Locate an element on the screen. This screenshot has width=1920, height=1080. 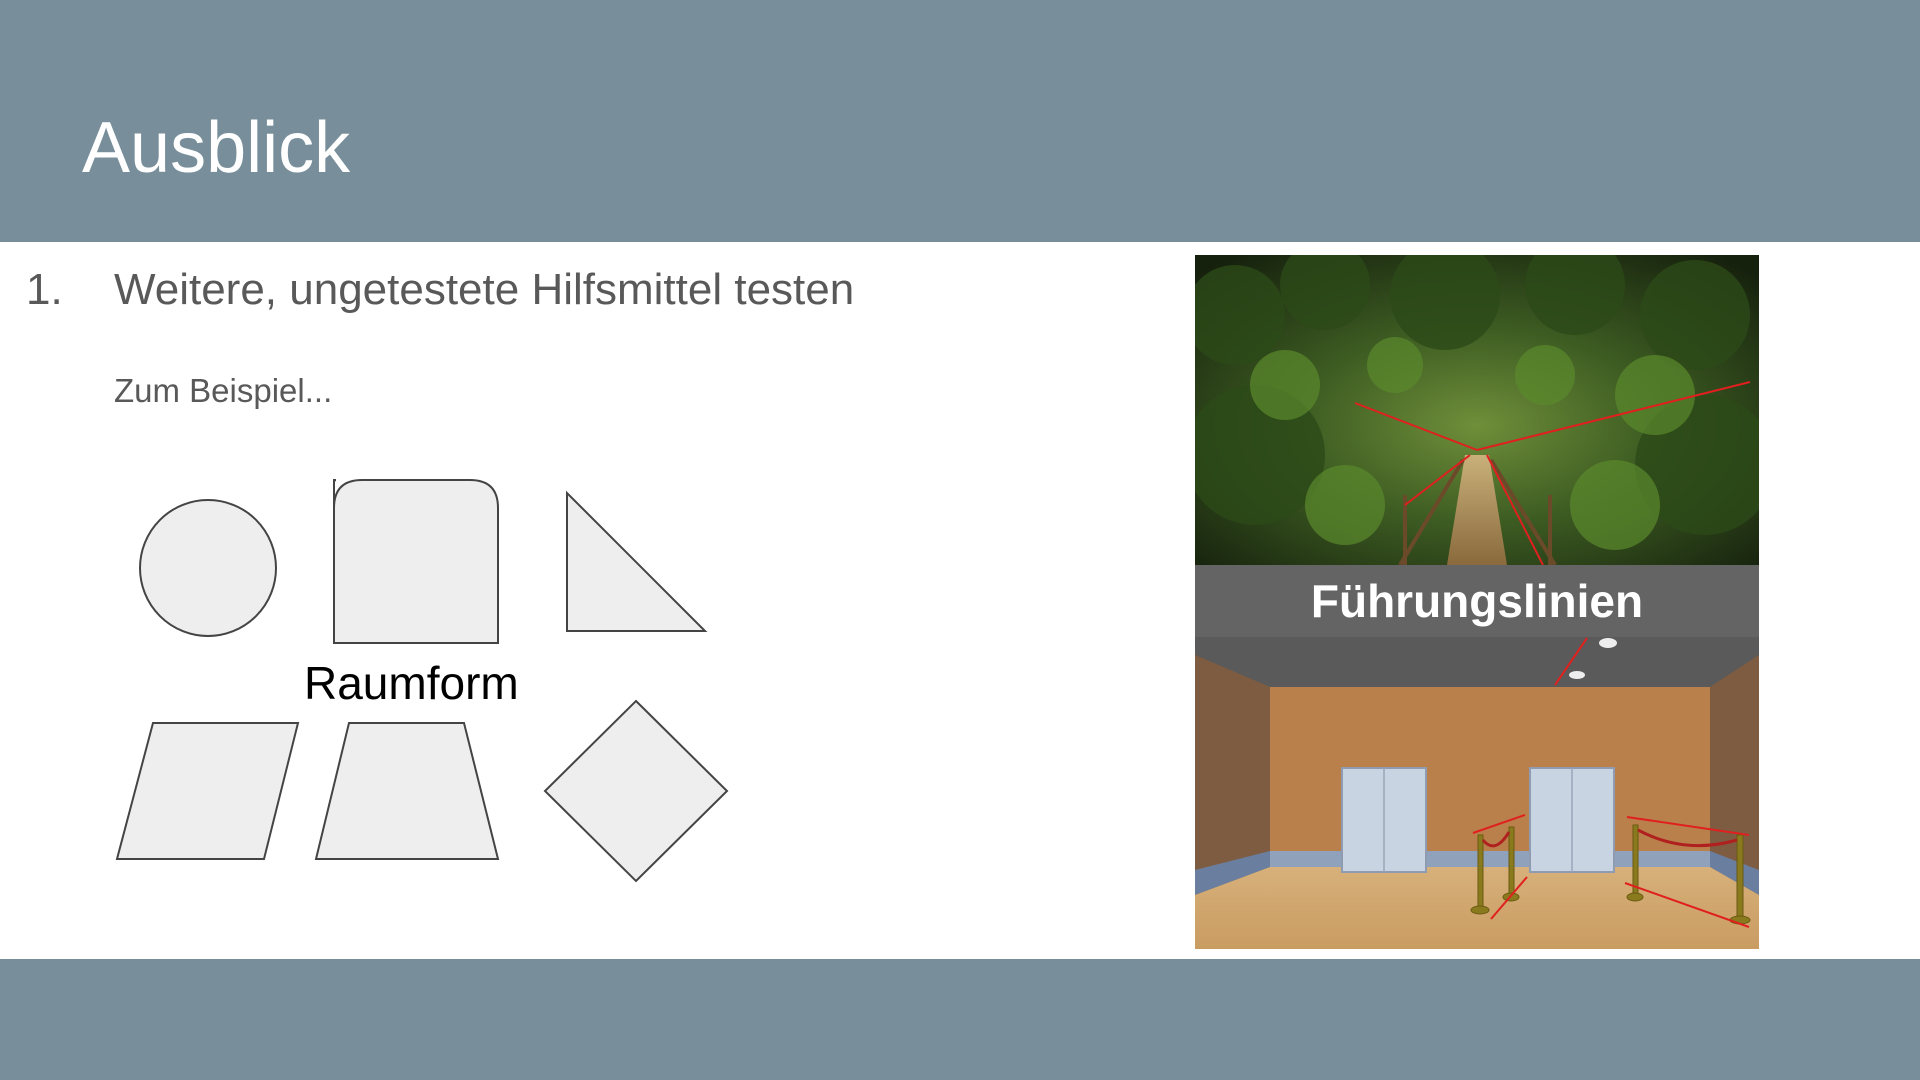
footer-band is located at coordinates (960, 1019).